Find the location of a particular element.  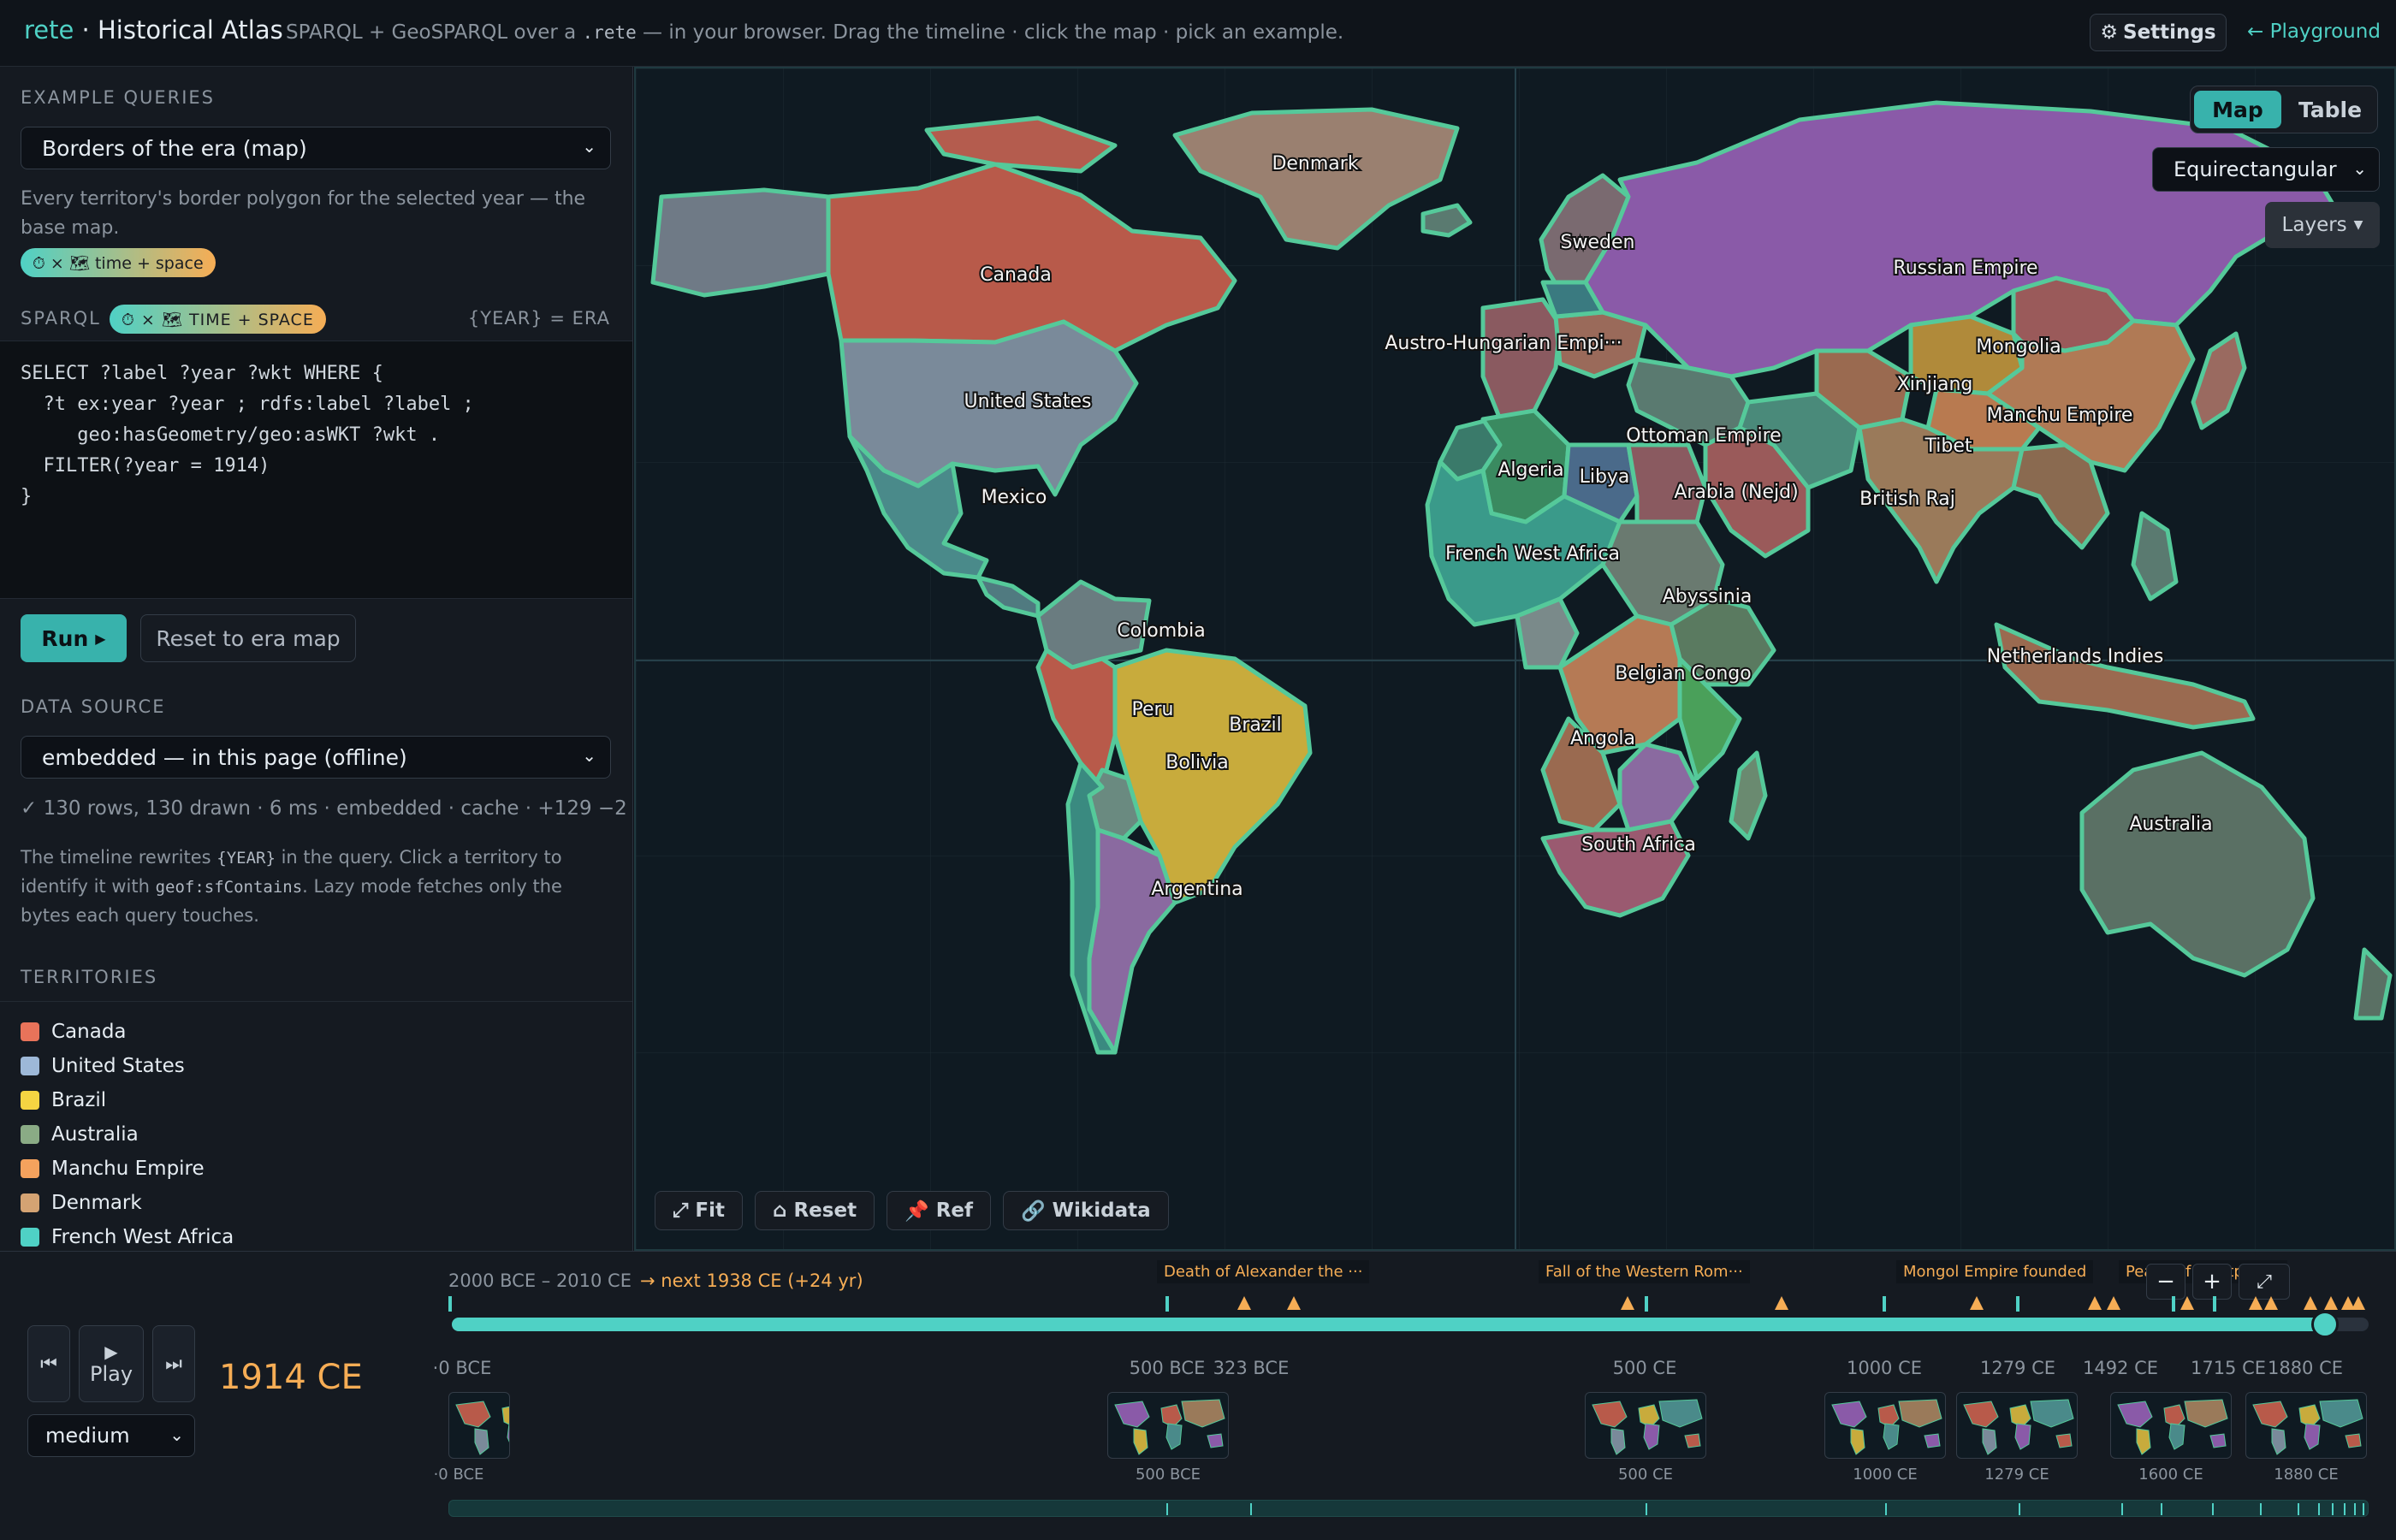

play-button: ▶ Play is located at coordinates (112, 1363).